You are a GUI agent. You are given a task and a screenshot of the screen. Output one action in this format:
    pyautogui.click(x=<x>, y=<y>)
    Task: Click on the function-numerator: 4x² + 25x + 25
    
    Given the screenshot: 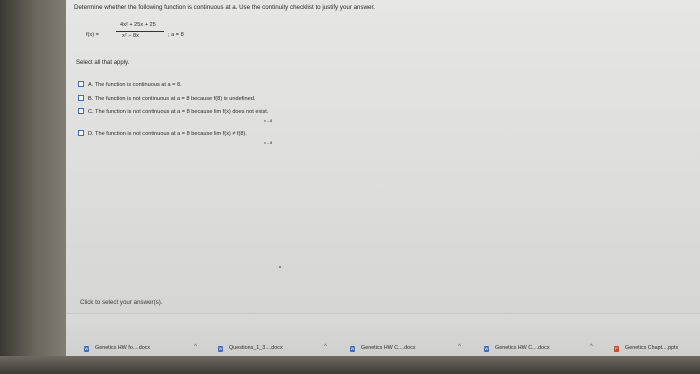 What is the action you would take?
    pyautogui.click(x=138, y=25)
    